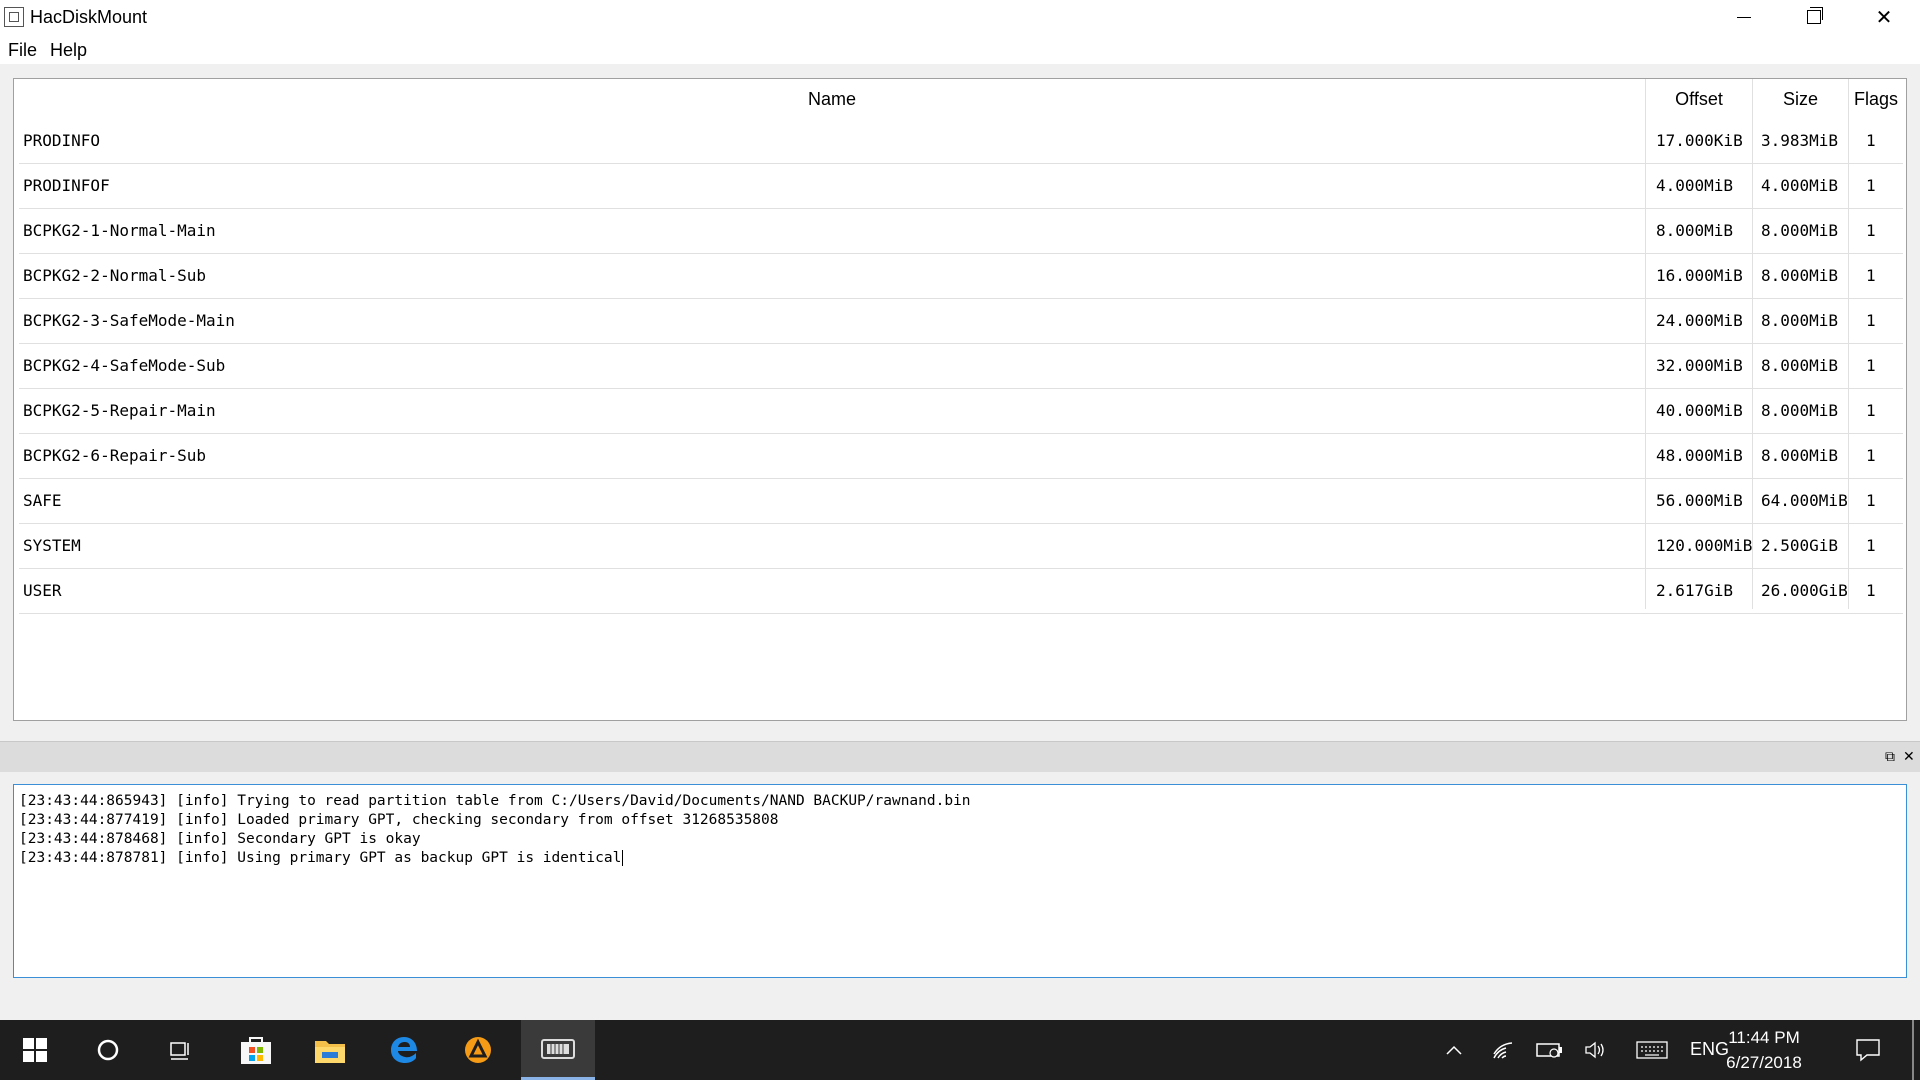  I want to click on file-explorer-icon, so click(330, 1052).